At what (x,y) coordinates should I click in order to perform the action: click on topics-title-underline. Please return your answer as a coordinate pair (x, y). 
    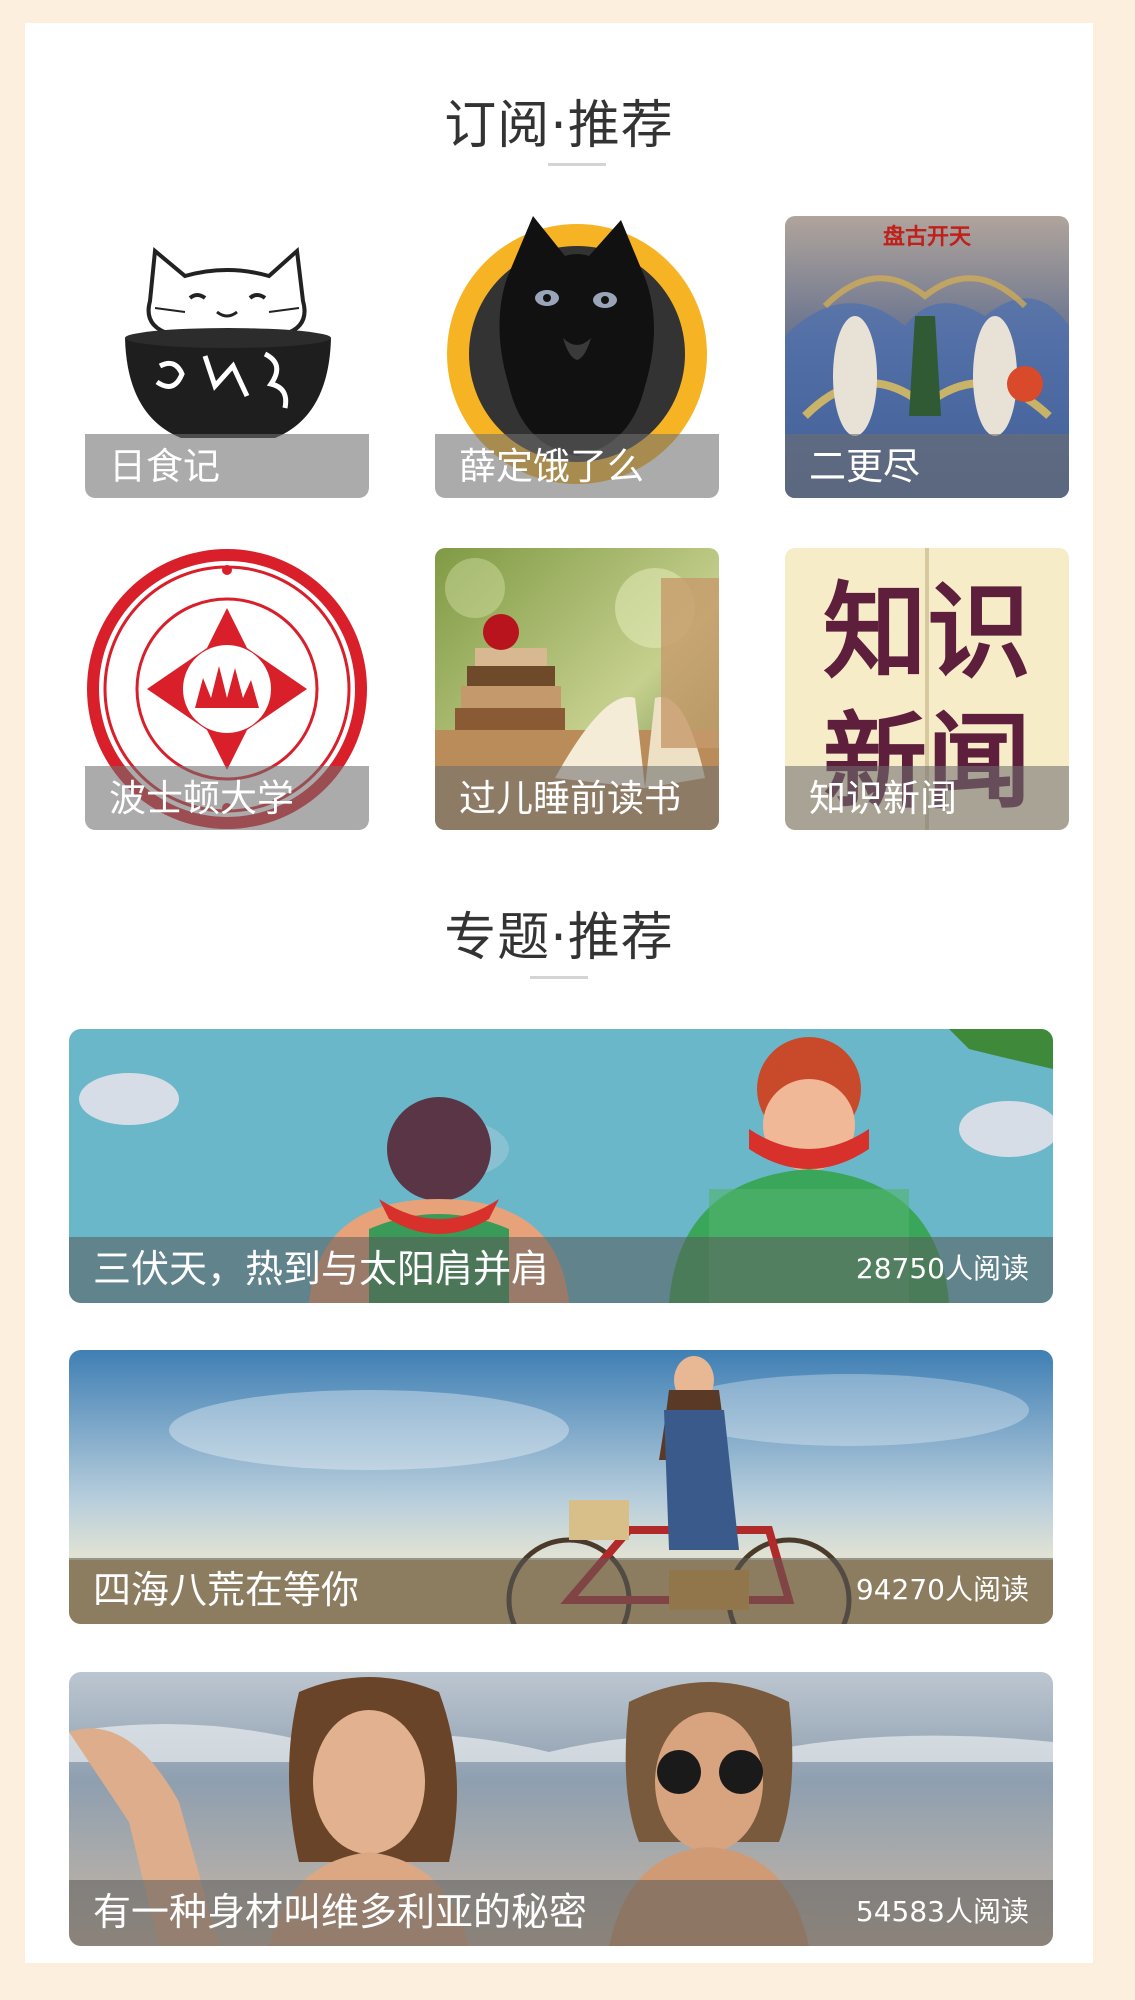
    Looking at the image, I should click on (559, 977).